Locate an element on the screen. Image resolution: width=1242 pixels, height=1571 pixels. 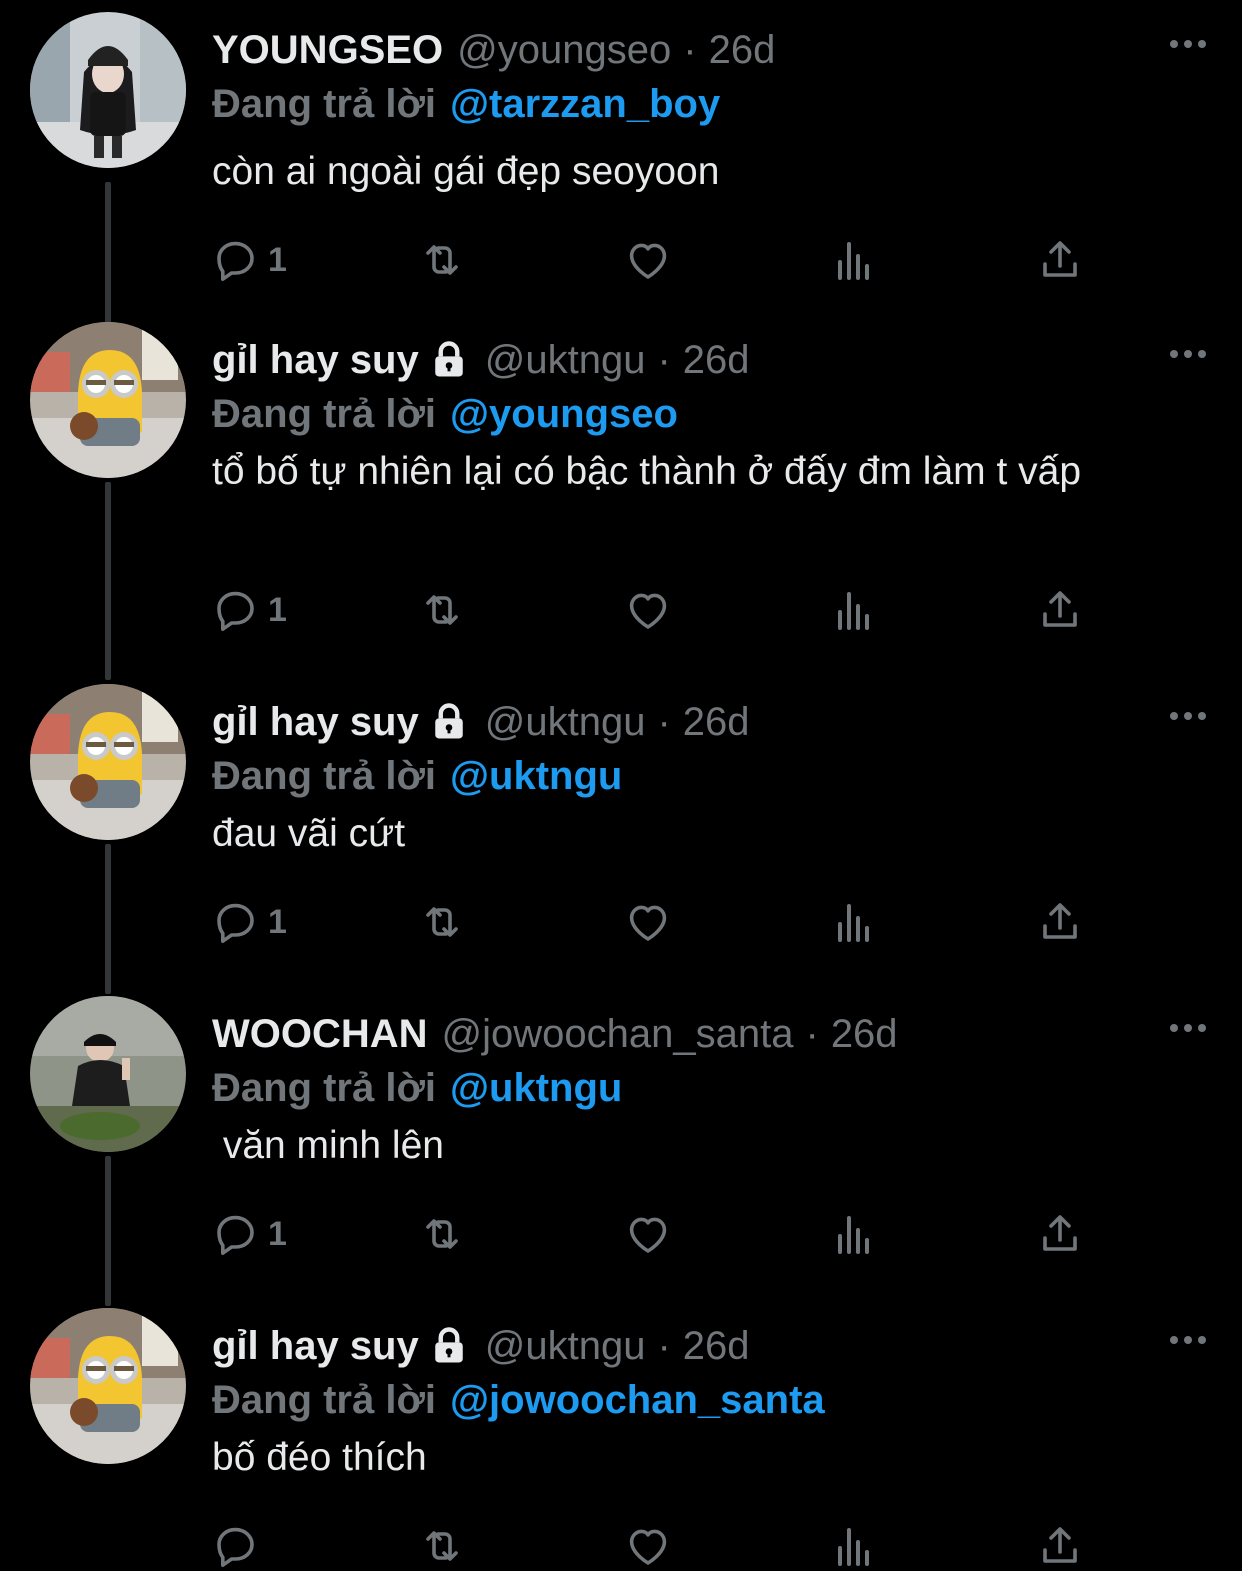
tweet-header: gỉl hay suy @uktngu · 26d is located at coordinates (481, 1346).